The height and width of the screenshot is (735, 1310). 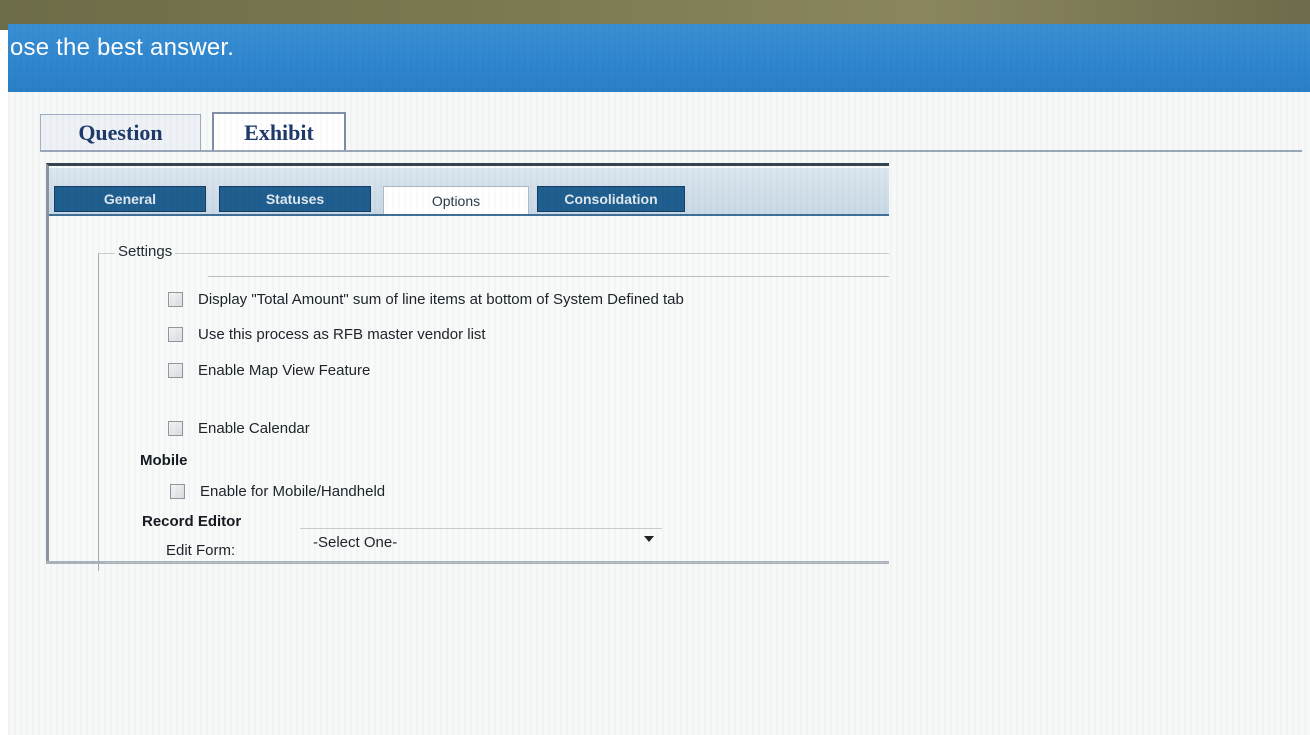 I want to click on page-title: ose the best answer., so click(x=122, y=47).